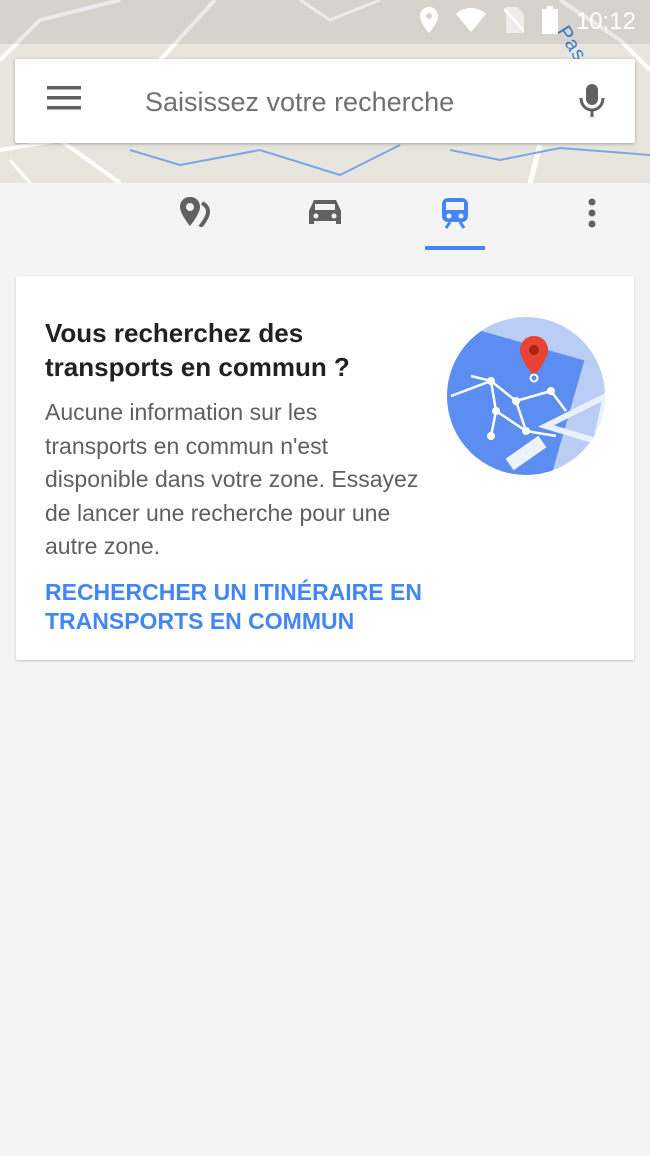 Image resolution: width=650 pixels, height=1156 pixels. Describe the element at coordinates (592, 103) in the screenshot. I see `microphone-icon` at that location.